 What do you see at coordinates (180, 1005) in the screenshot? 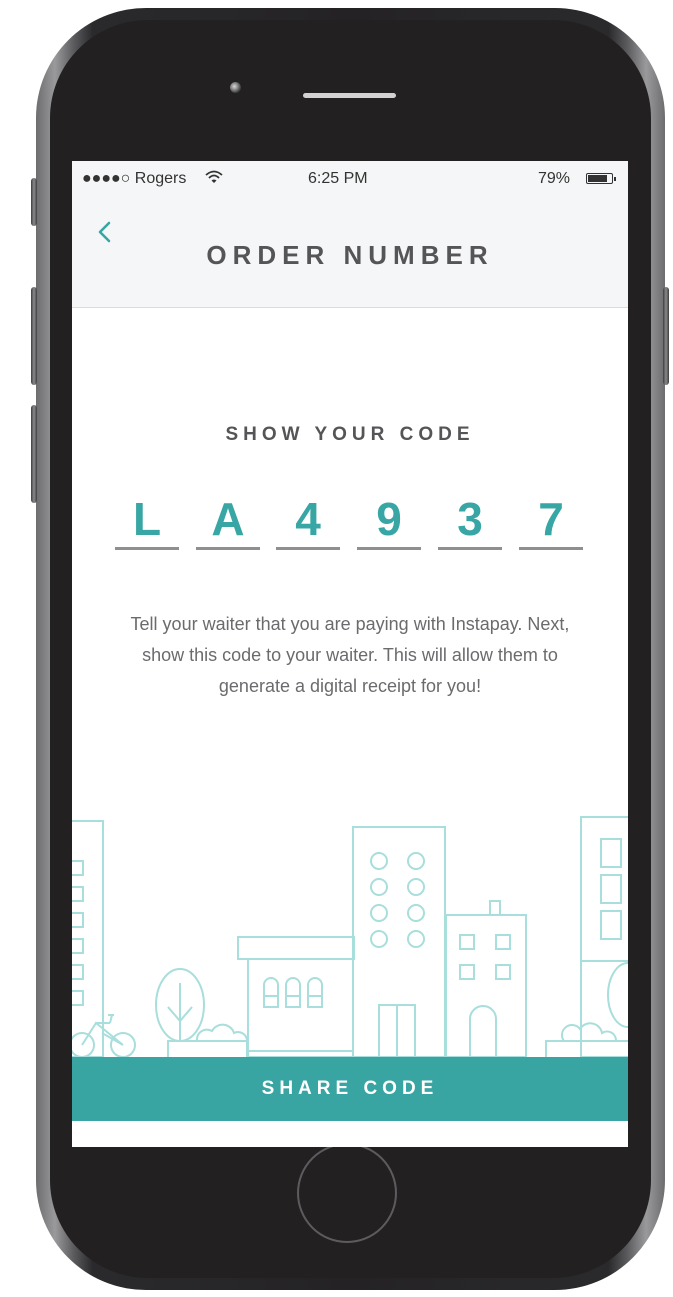
I see `tree-icon` at bounding box center [180, 1005].